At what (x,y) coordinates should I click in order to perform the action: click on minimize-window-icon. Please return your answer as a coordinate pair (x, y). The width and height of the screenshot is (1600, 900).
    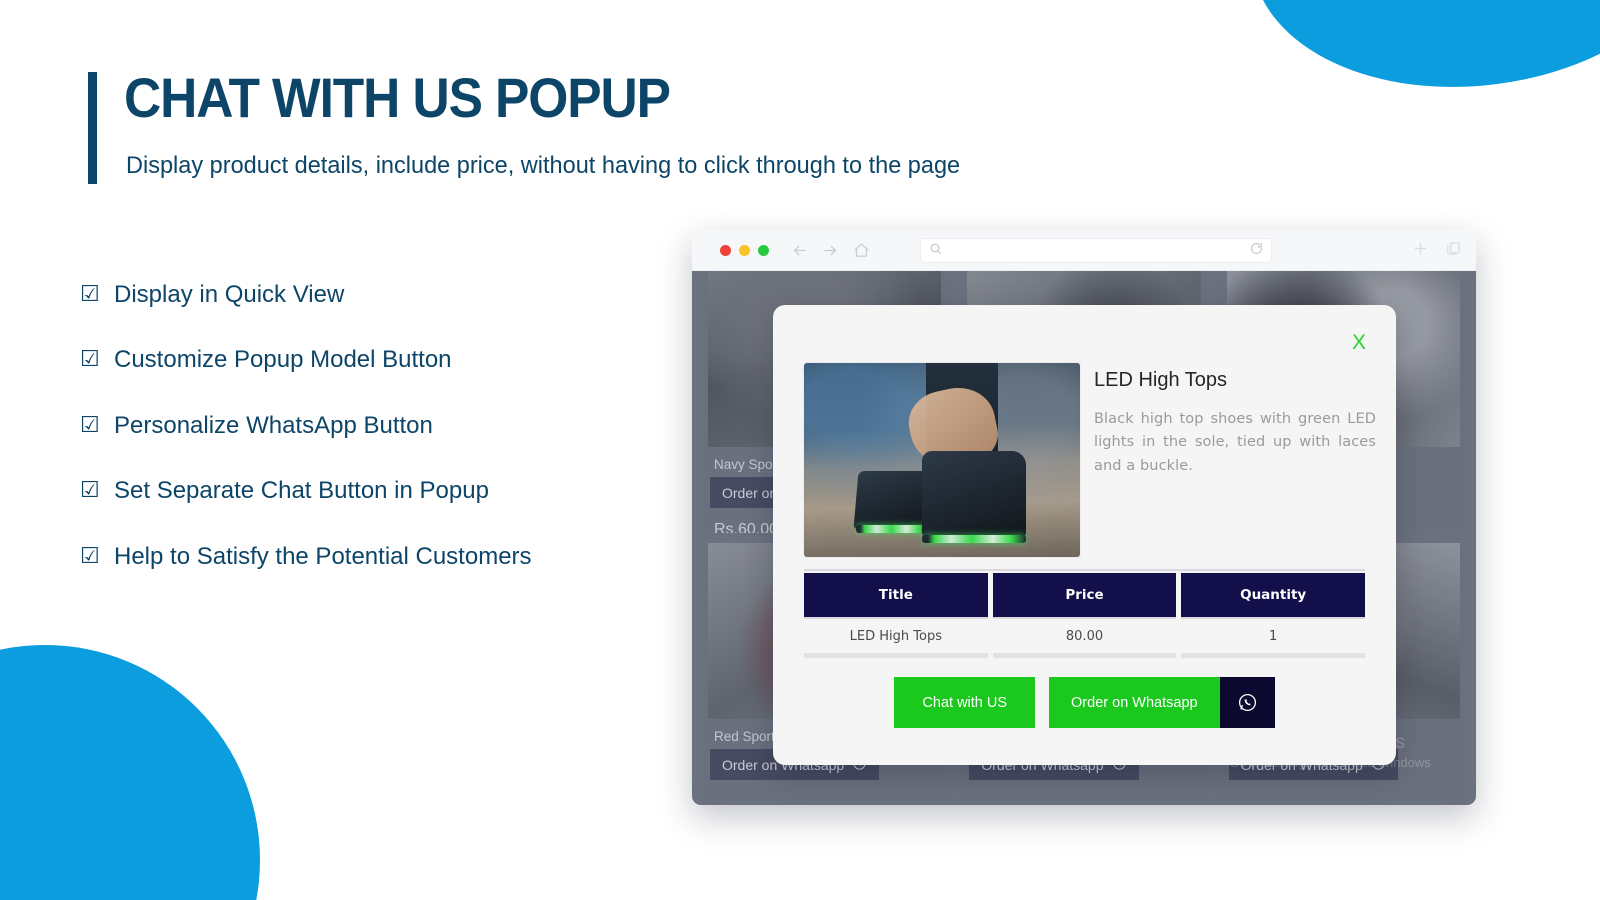
    Looking at the image, I should click on (744, 250).